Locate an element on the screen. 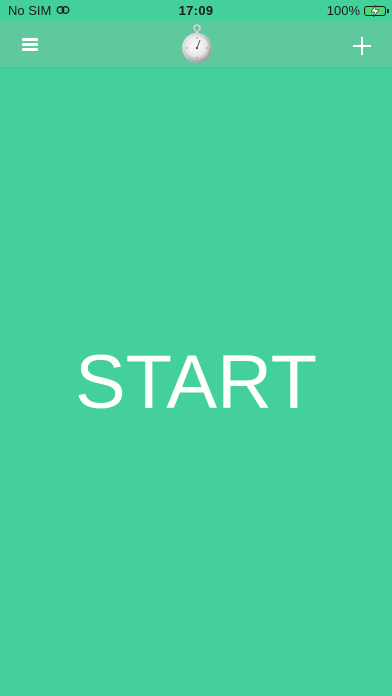  status-right: 100% is located at coordinates (357, 10).